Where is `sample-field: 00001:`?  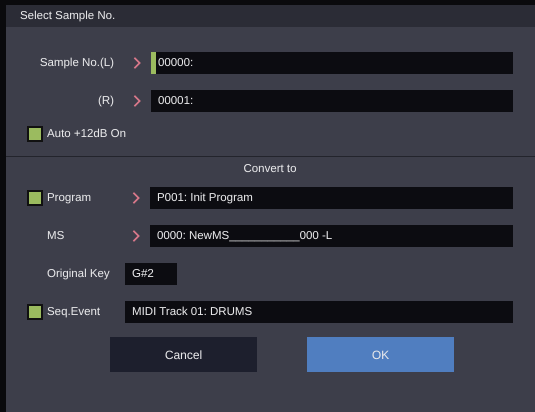
sample-field: 00001: is located at coordinates (332, 101).